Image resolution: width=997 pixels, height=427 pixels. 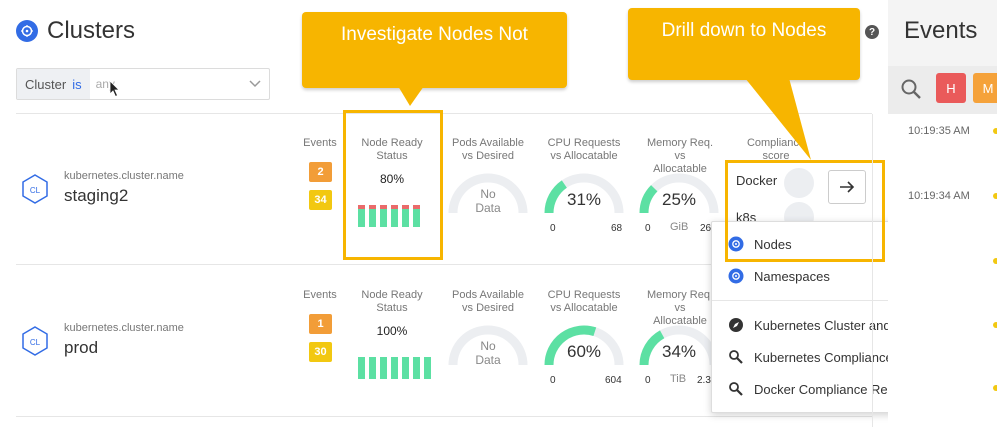 I want to click on kubernetes-logo-icon, so click(x=27, y=31).